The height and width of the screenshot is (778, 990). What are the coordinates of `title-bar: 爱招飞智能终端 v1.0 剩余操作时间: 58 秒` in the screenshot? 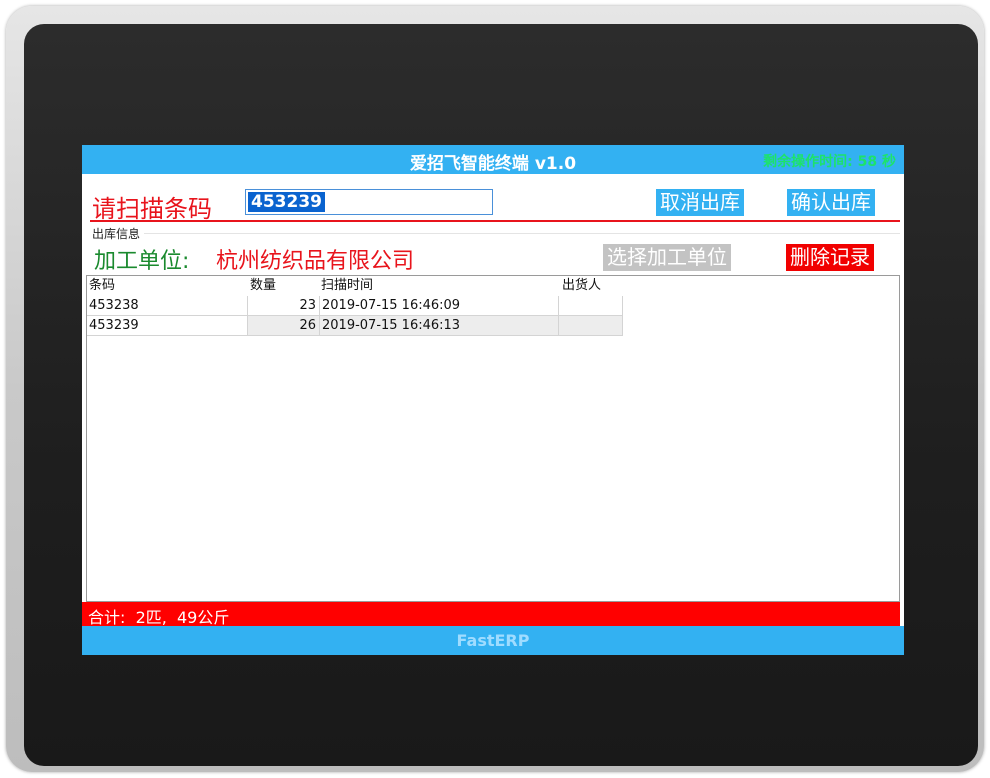 It's located at (493, 159).